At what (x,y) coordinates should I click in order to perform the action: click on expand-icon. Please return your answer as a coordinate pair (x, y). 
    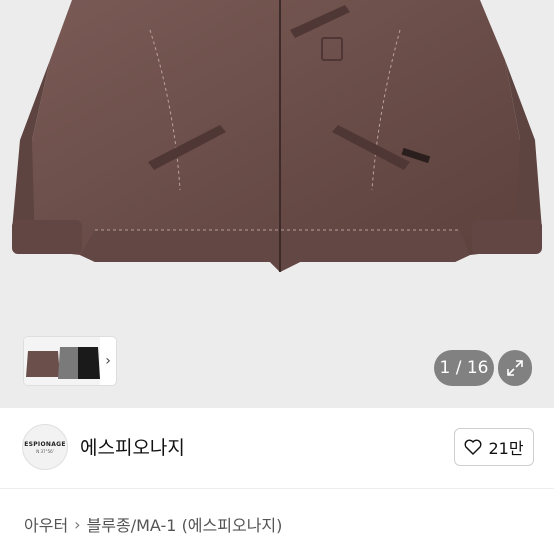
    Looking at the image, I should click on (515, 368).